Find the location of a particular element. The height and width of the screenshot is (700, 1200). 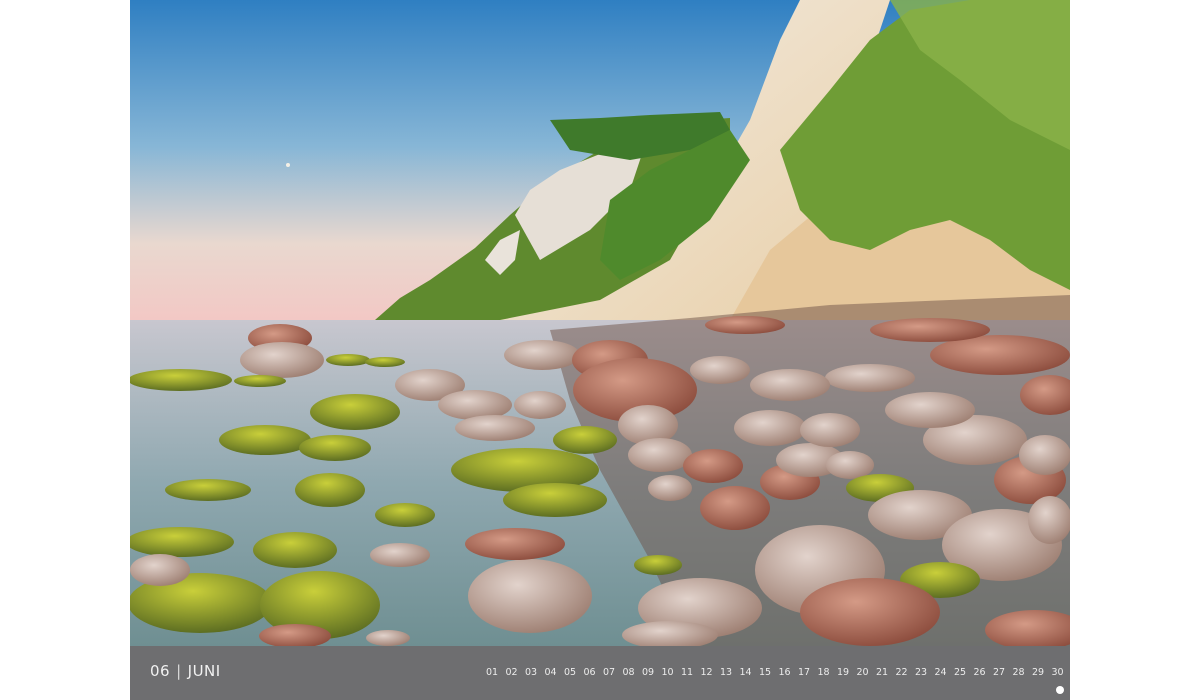

day-number: 16 is located at coordinates (784, 672).